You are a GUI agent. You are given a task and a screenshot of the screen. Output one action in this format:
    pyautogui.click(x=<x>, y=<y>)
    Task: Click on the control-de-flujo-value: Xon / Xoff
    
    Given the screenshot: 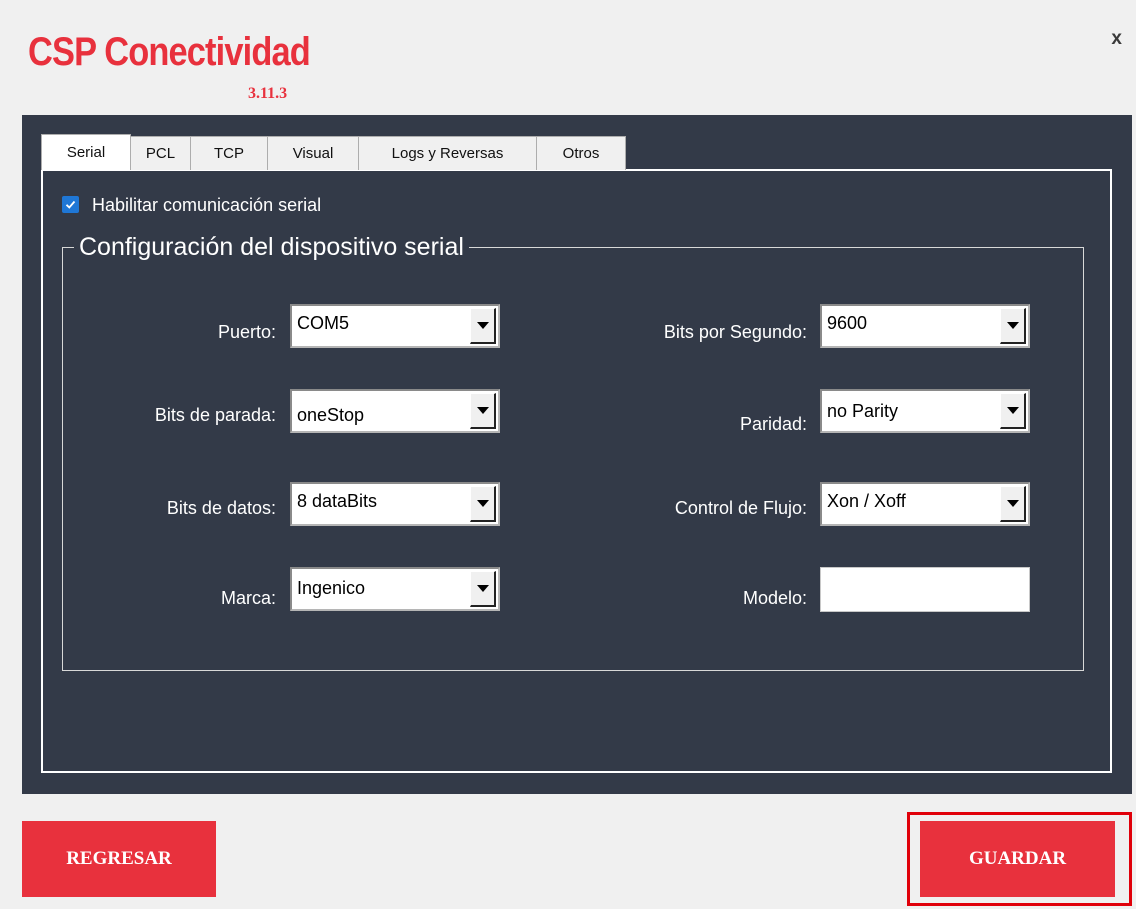 What is the action you would take?
    pyautogui.click(x=866, y=501)
    